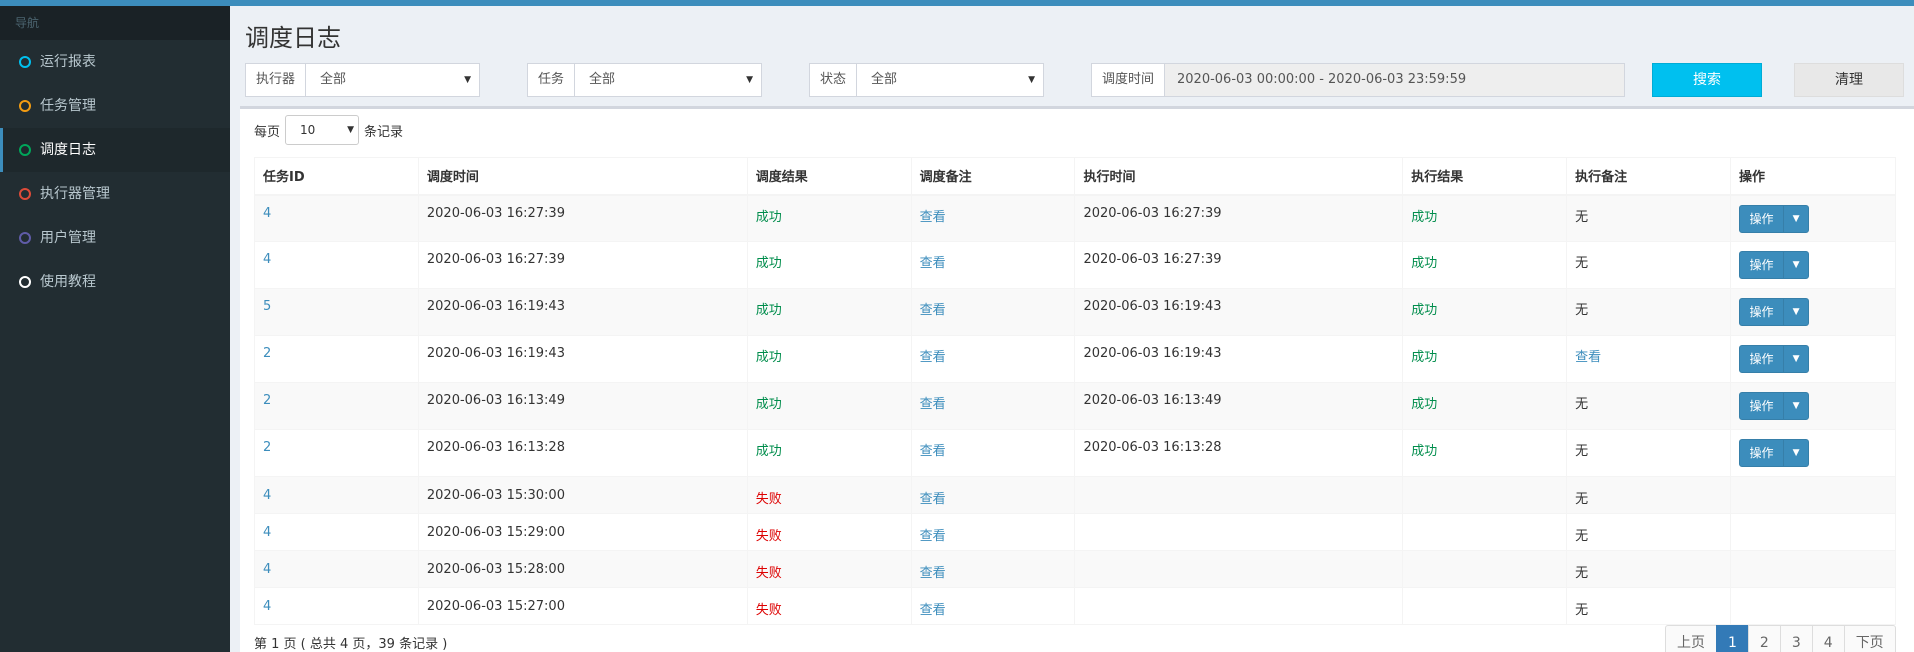  What do you see at coordinates (1152, 213) in the screenshot?
I see `handle-time: 2020-06-03 16:27:39` at bounding box center [1152, 213].